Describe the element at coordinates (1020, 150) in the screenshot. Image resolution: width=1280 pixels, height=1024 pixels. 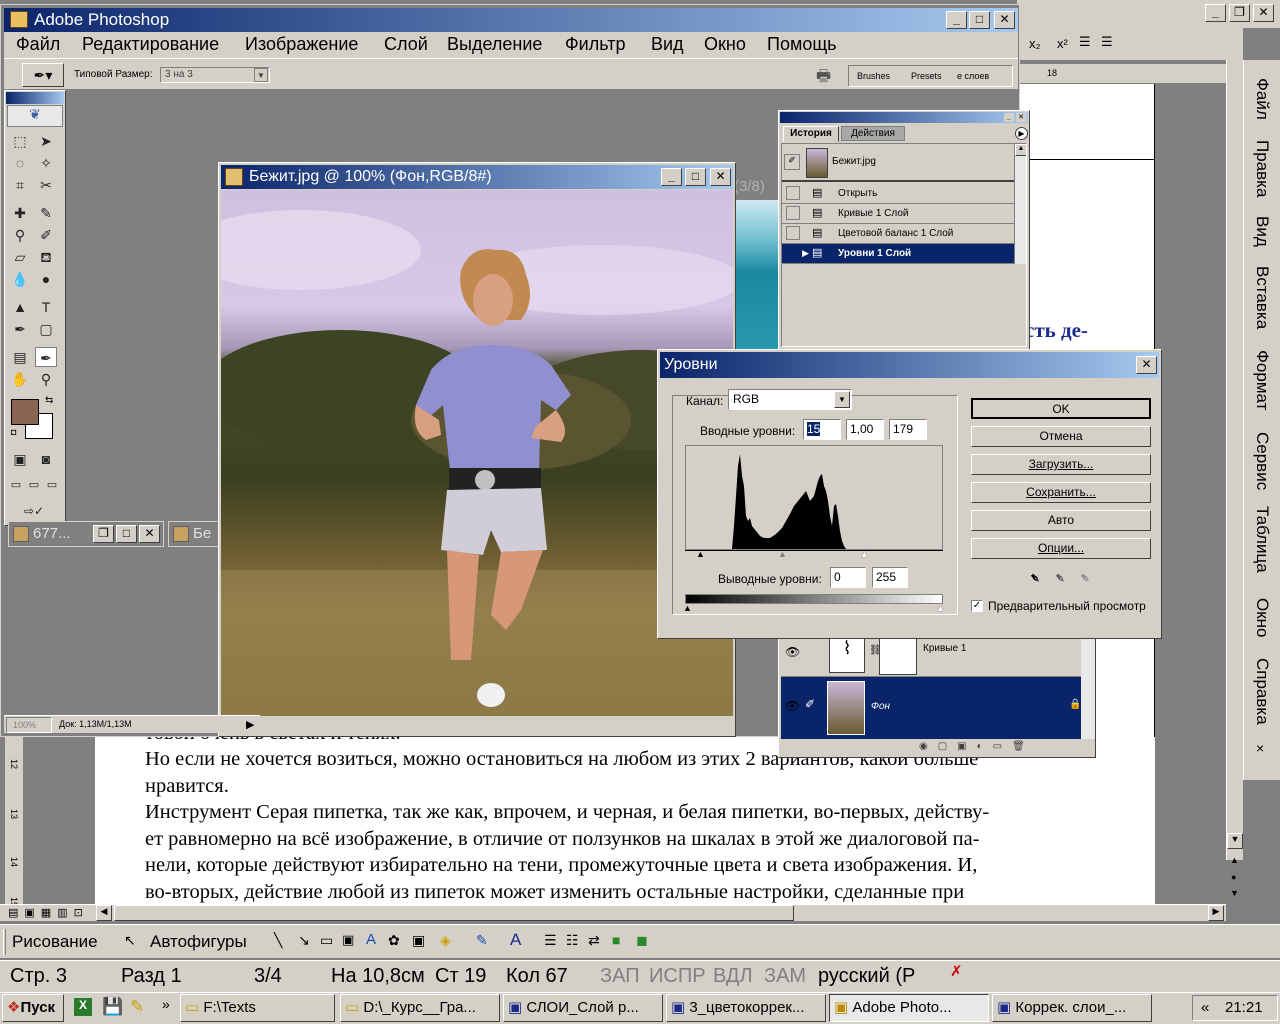
I see `history-scroll-up-icon: ▲` at that location.